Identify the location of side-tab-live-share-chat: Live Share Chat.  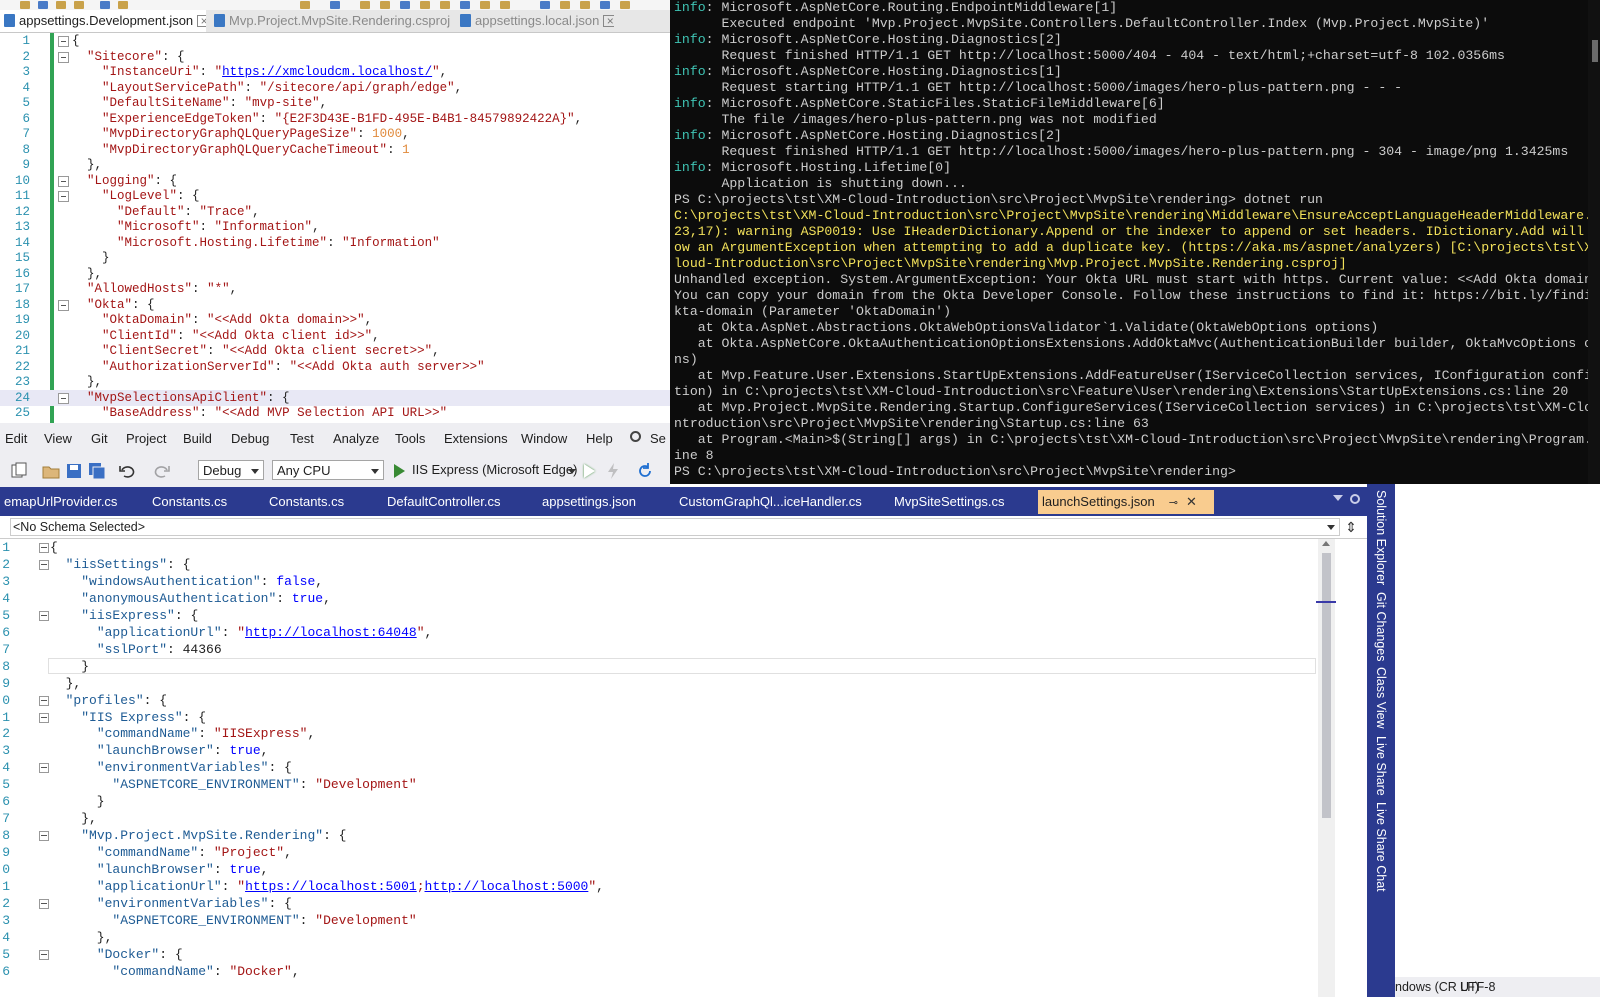
(1381, 847).